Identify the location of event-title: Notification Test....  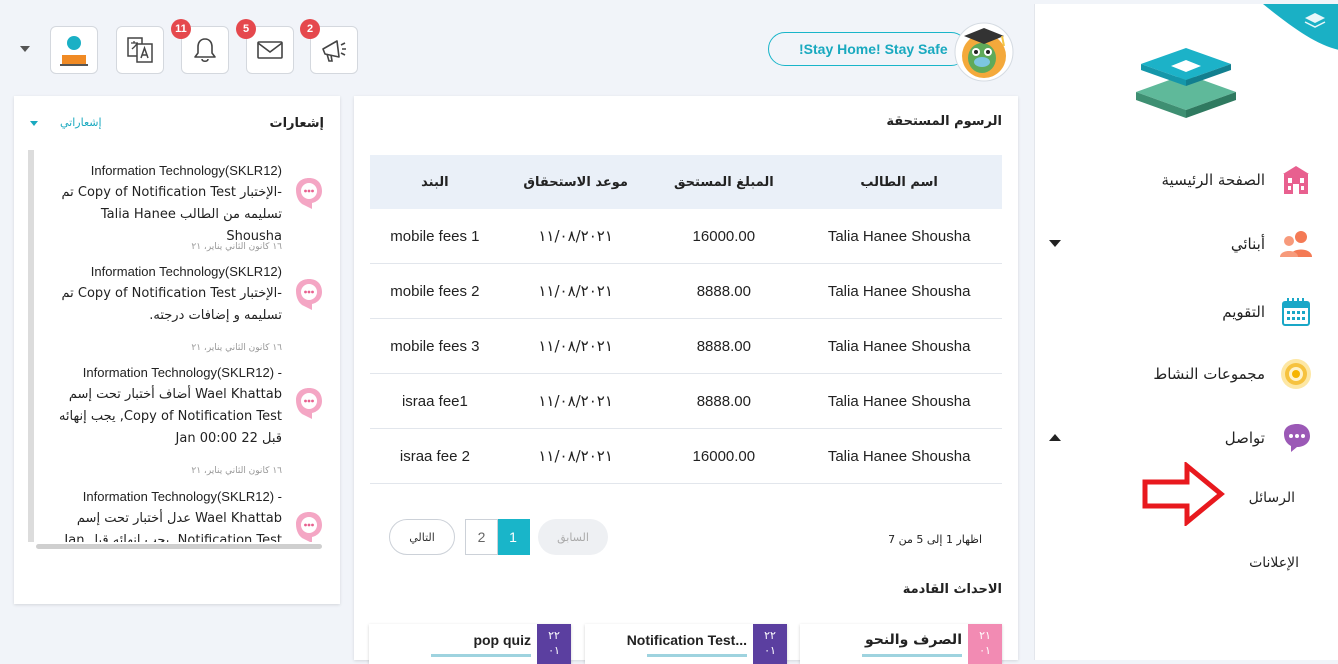
(686, 640).